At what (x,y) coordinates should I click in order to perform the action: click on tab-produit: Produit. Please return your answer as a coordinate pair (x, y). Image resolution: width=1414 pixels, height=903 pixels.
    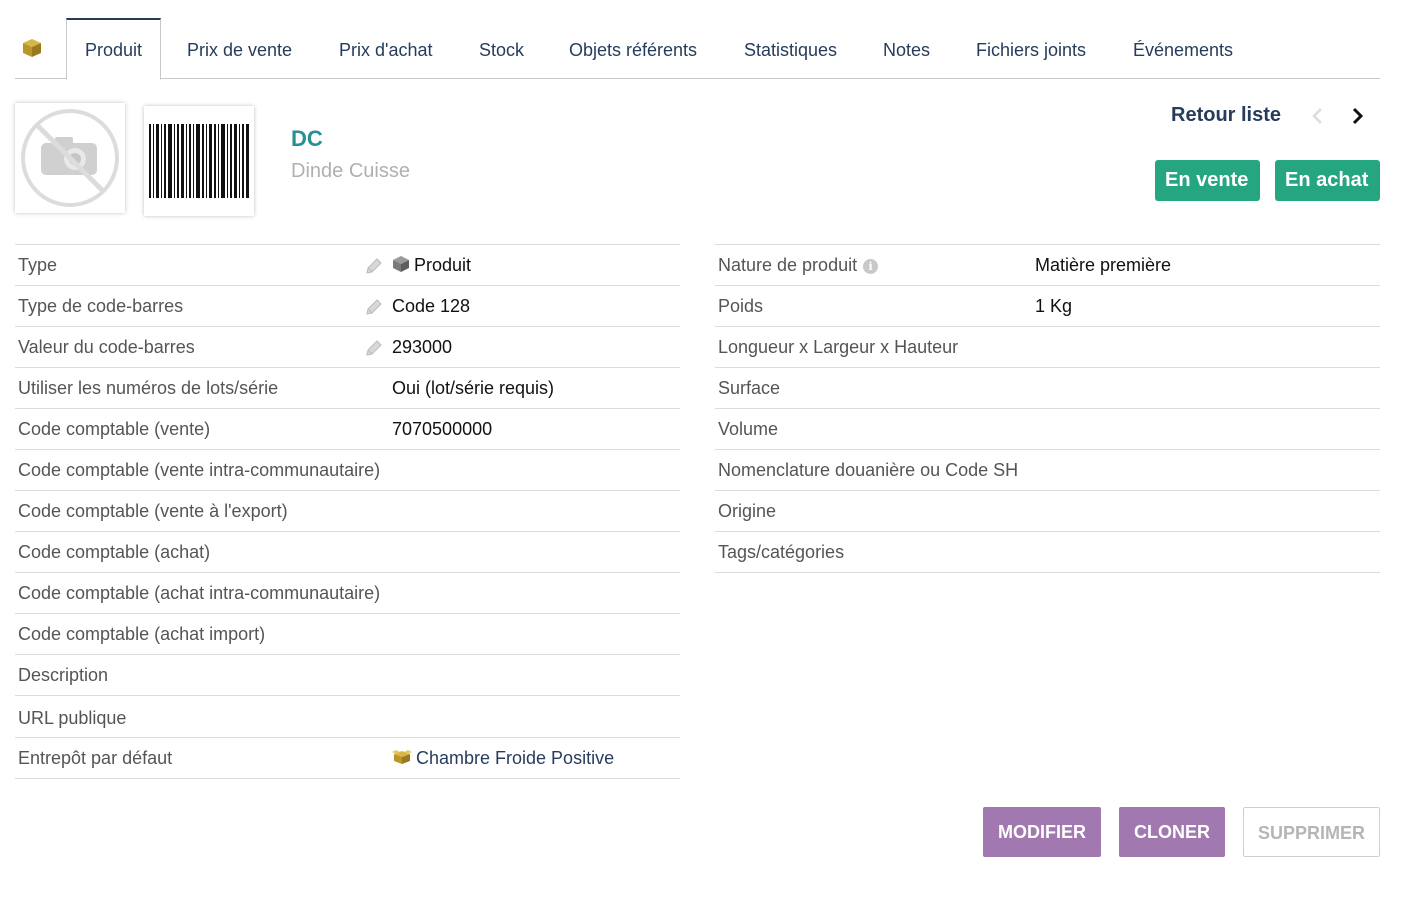
    Looking at the image, I should click on (114, 49).